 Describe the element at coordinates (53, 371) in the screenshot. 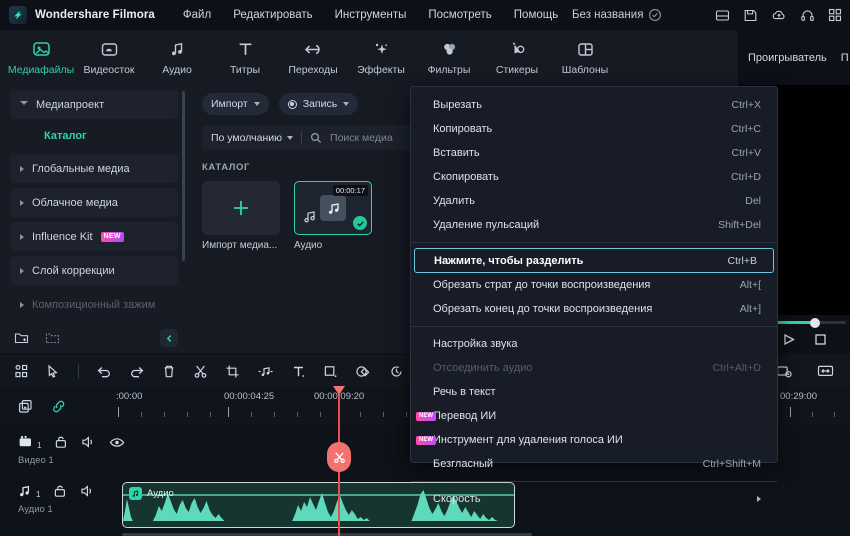

I see `select-cursor-icon` at that location.